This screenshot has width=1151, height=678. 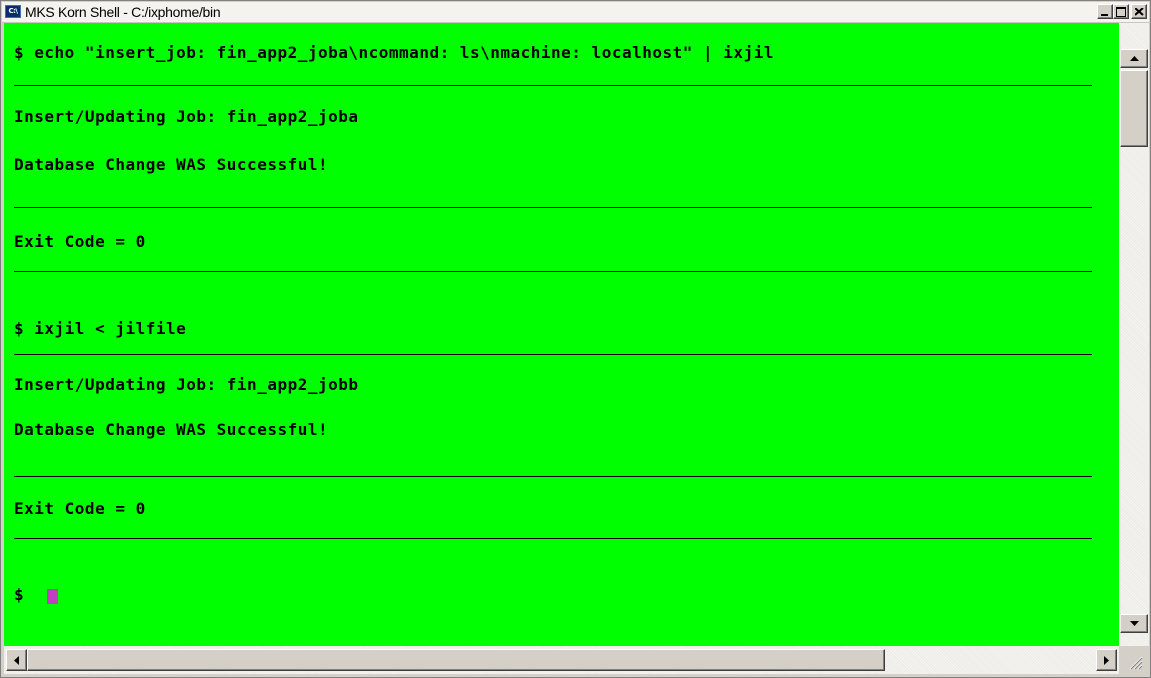 I want to click on console-icon: C:\, so click(x=13, y=11).